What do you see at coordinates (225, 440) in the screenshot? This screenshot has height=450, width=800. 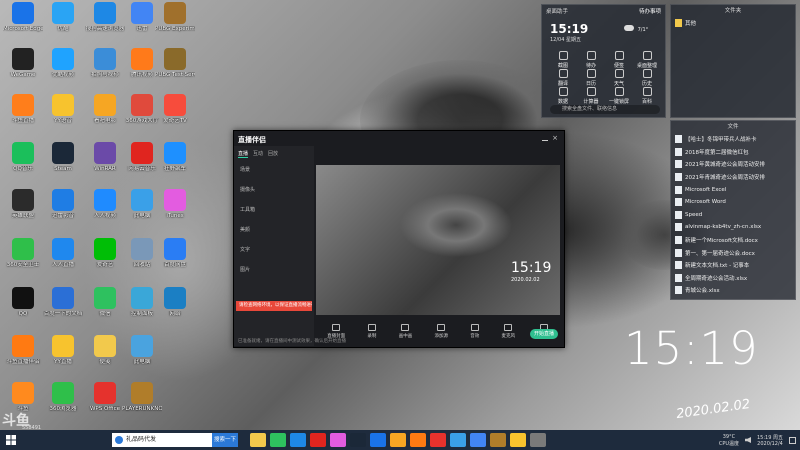 I see `taskbar-search-button: 搜索一下` at bounding box center [225, 440].